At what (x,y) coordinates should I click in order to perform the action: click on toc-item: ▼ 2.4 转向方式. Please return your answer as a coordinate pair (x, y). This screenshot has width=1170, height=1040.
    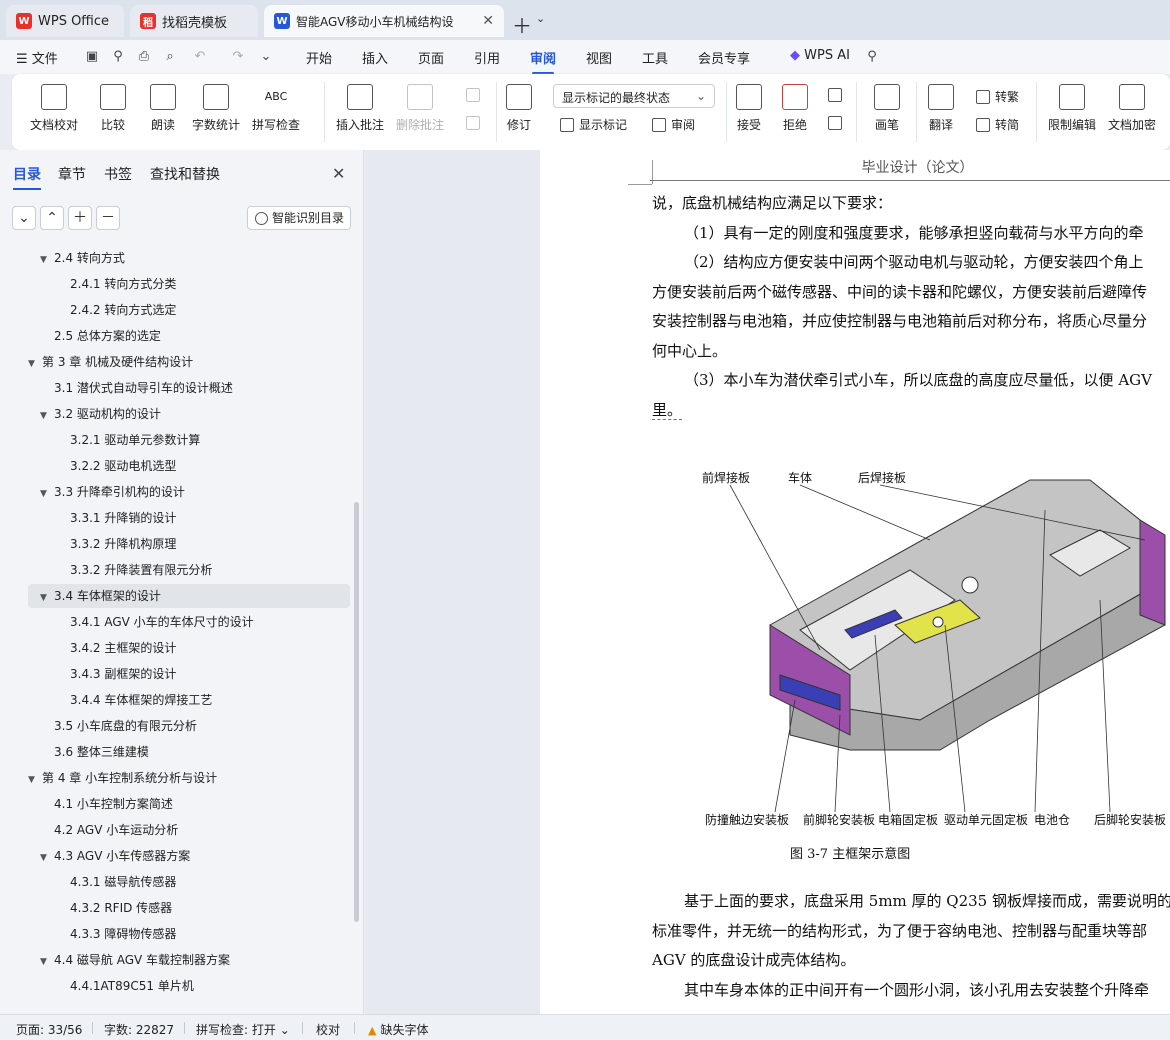
    Looking at the image, I should click on (189, 258).